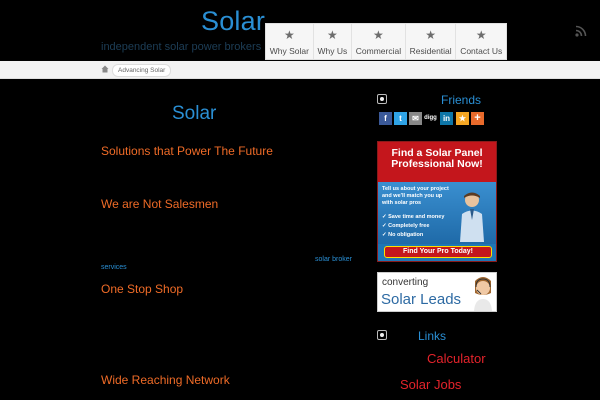 The height and width of the screenshot is (400, 600). Describe the element at coordinates (481, 51) in the screenshot. I see `nav-label: Contact Us` at that location.